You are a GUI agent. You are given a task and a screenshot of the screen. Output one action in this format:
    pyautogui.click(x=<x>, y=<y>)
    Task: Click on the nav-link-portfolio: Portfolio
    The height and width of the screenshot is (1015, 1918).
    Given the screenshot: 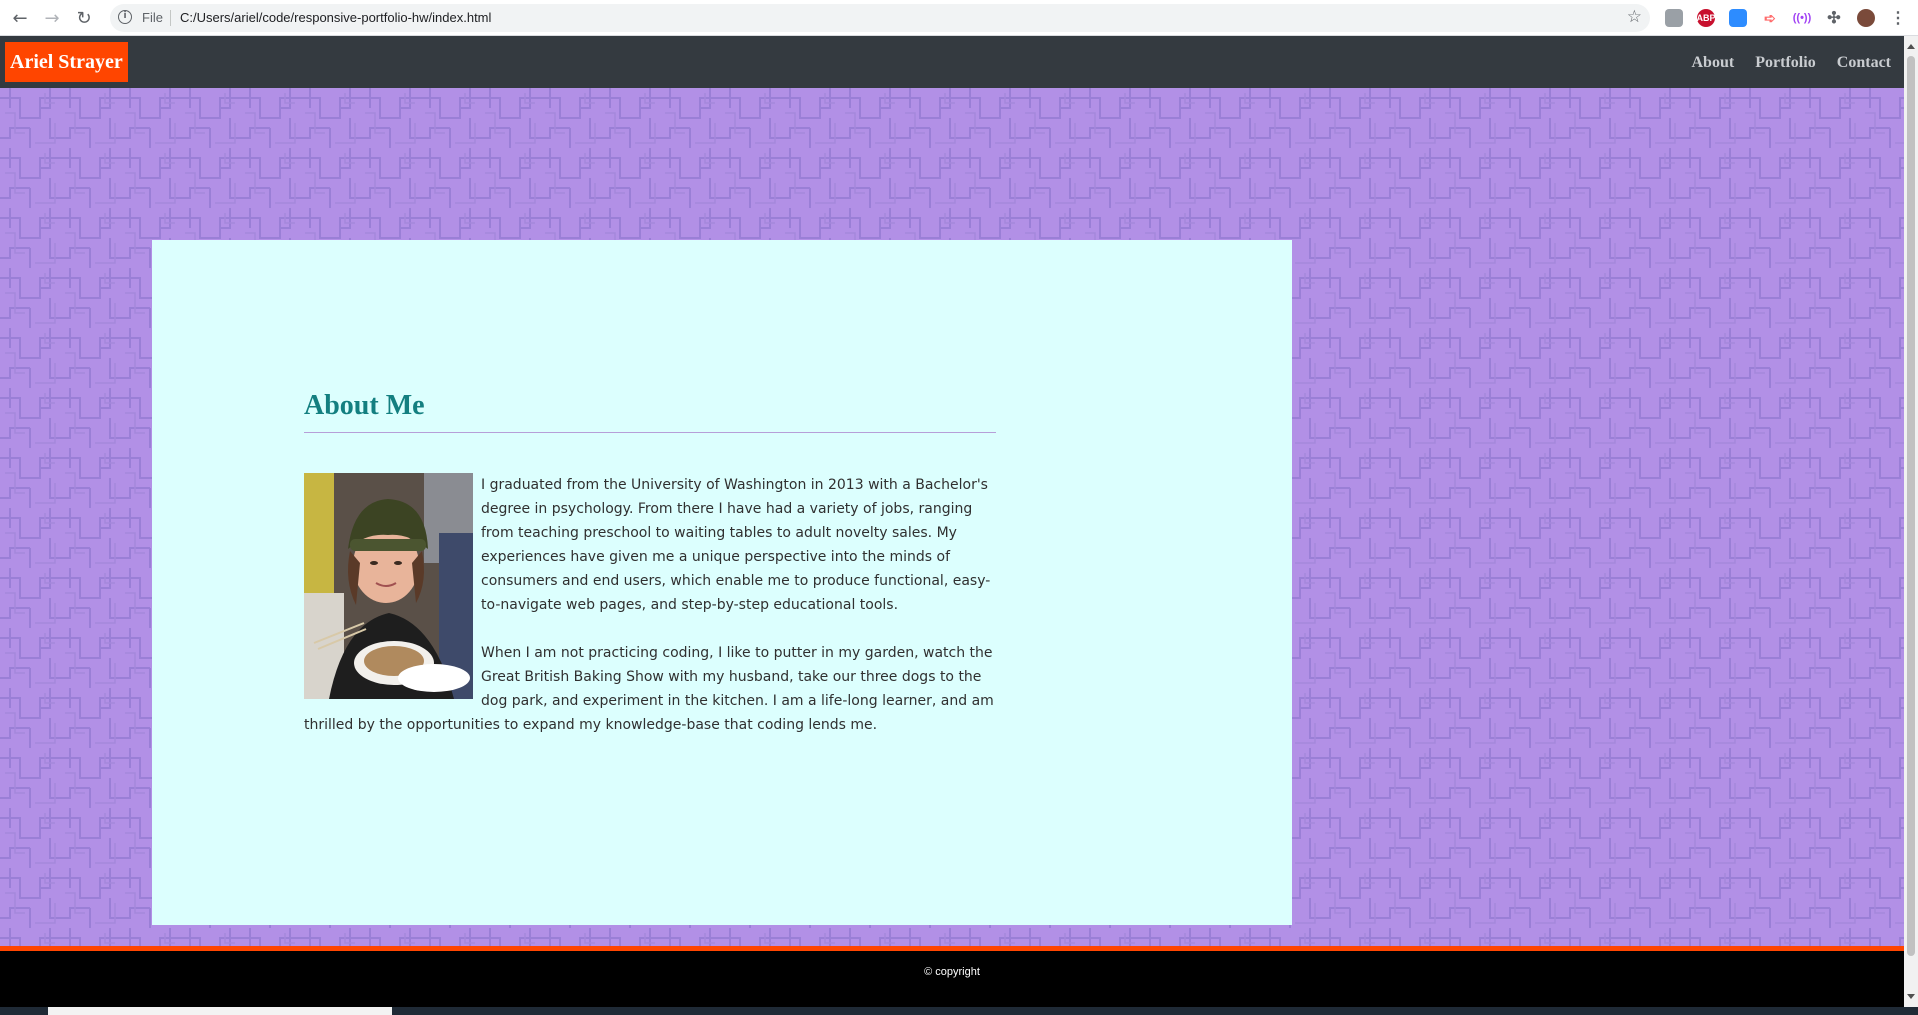 What is the action you would take?
    pyautogui.click(x=1785, y=62)
    